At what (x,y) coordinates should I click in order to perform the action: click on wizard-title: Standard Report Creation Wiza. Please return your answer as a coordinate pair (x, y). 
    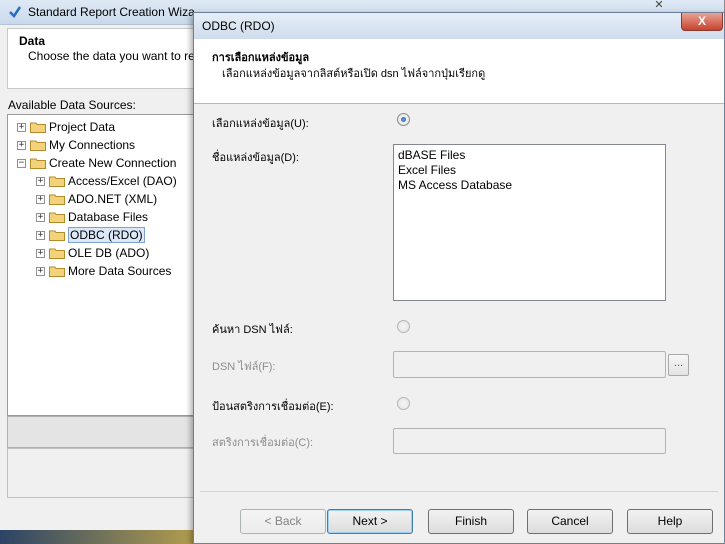
    Looking at the image, I should click on (111, 12).